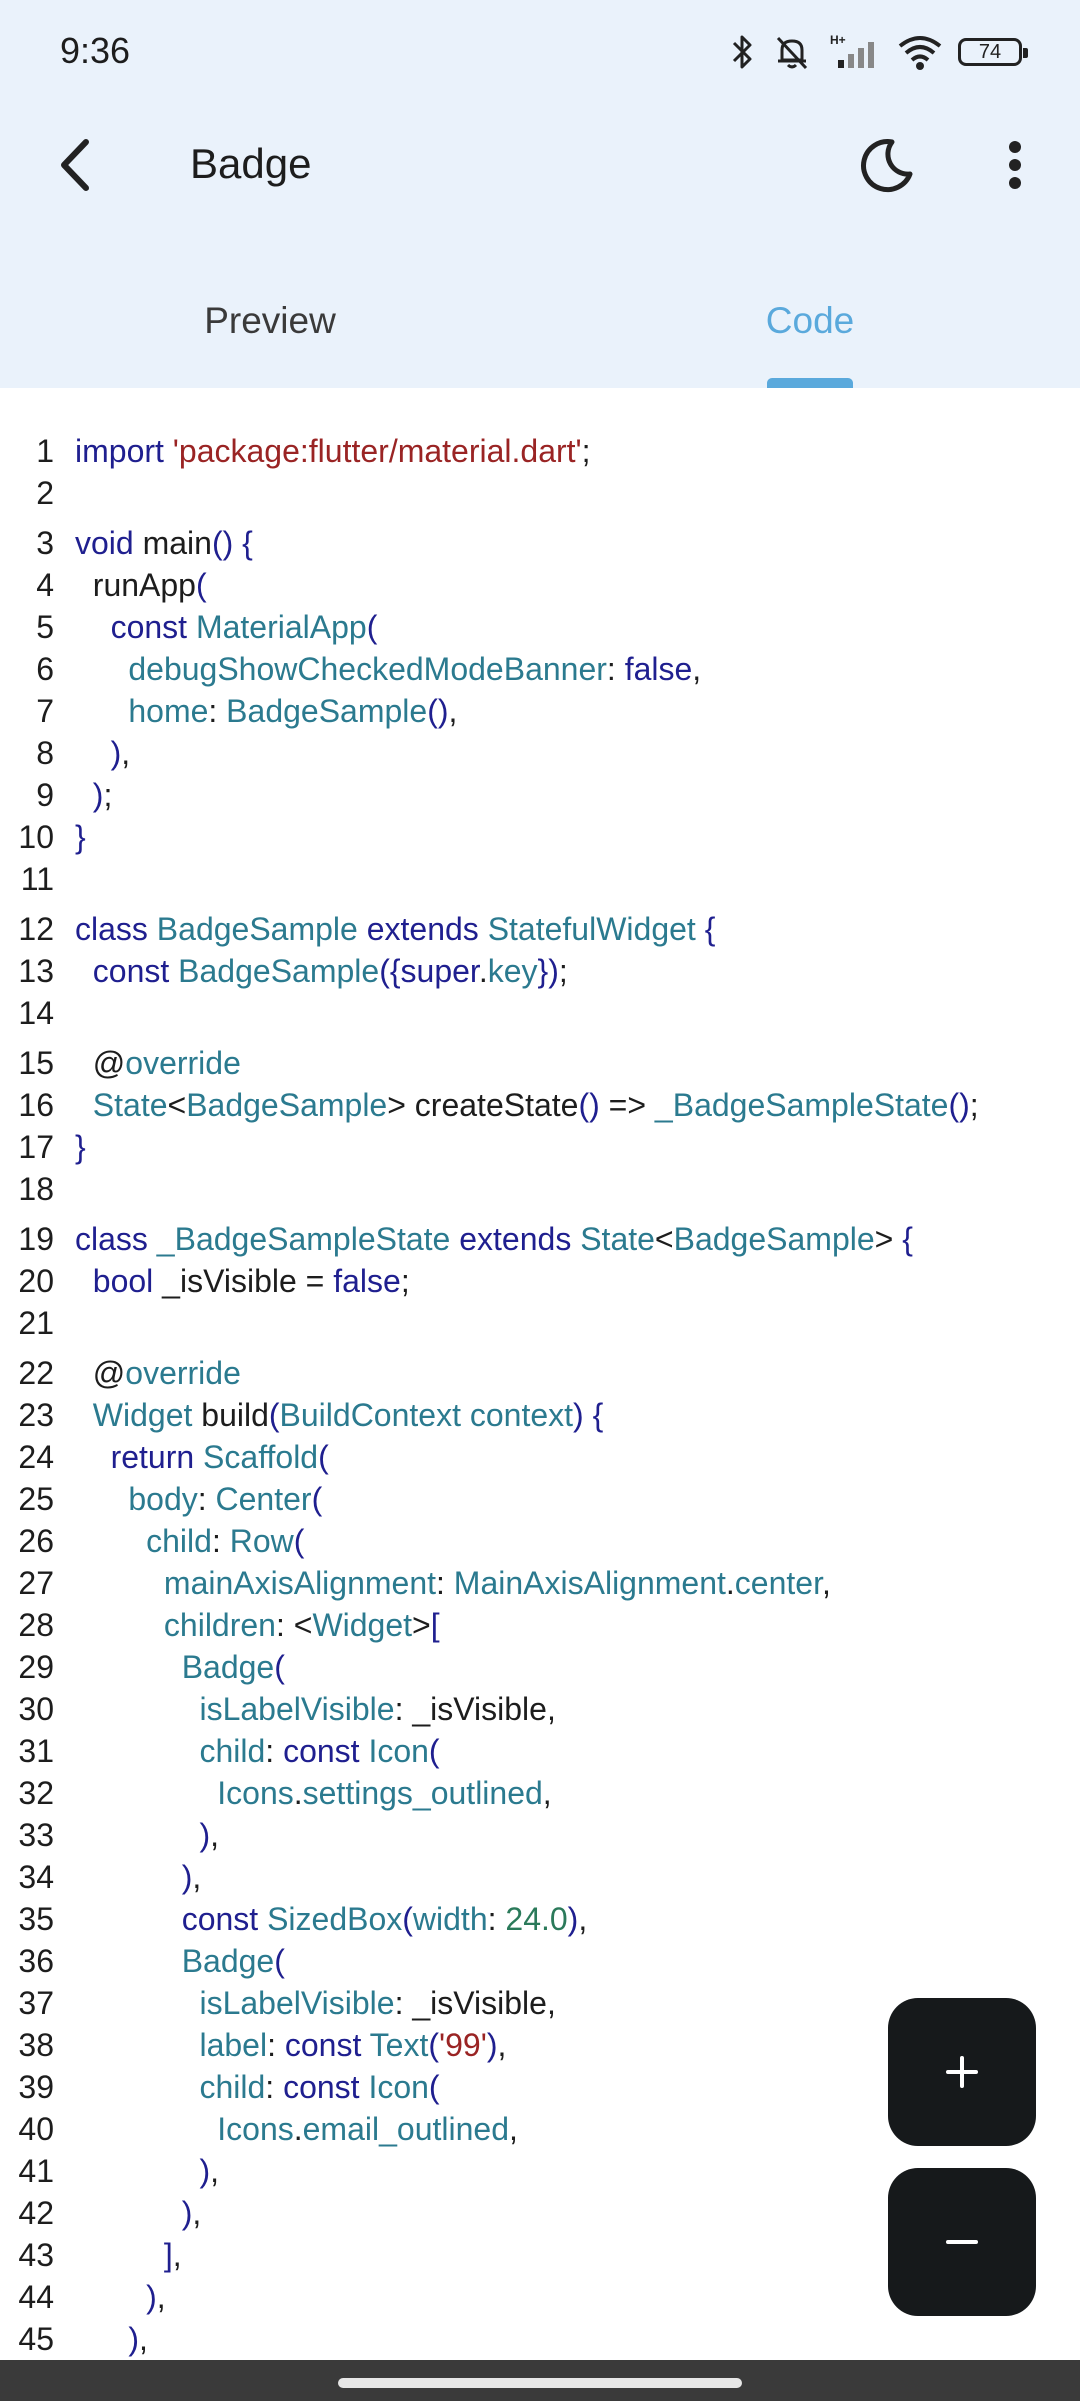 The width and height of the screenshot is (1080, 2401). Describe the element at coordinates (540, 1063) in the screenshot. I see `code-line: 15 @override` at that location.